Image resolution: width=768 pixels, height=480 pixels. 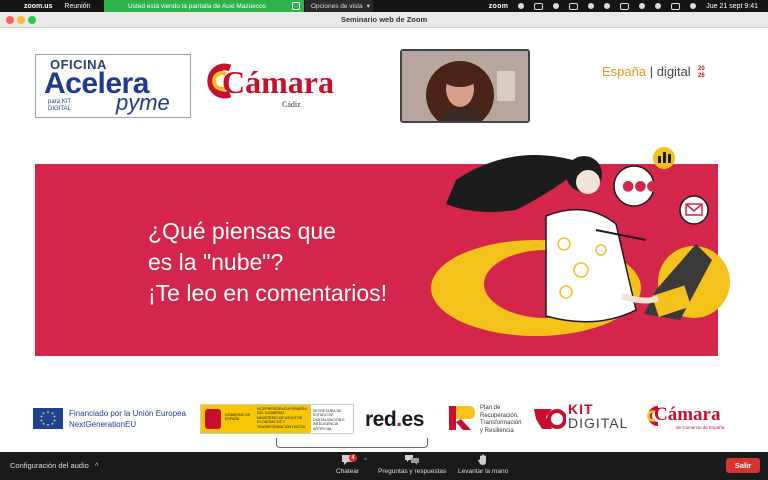 I want to click on chevron-up-icon: ^, so click(x=97, y=465).